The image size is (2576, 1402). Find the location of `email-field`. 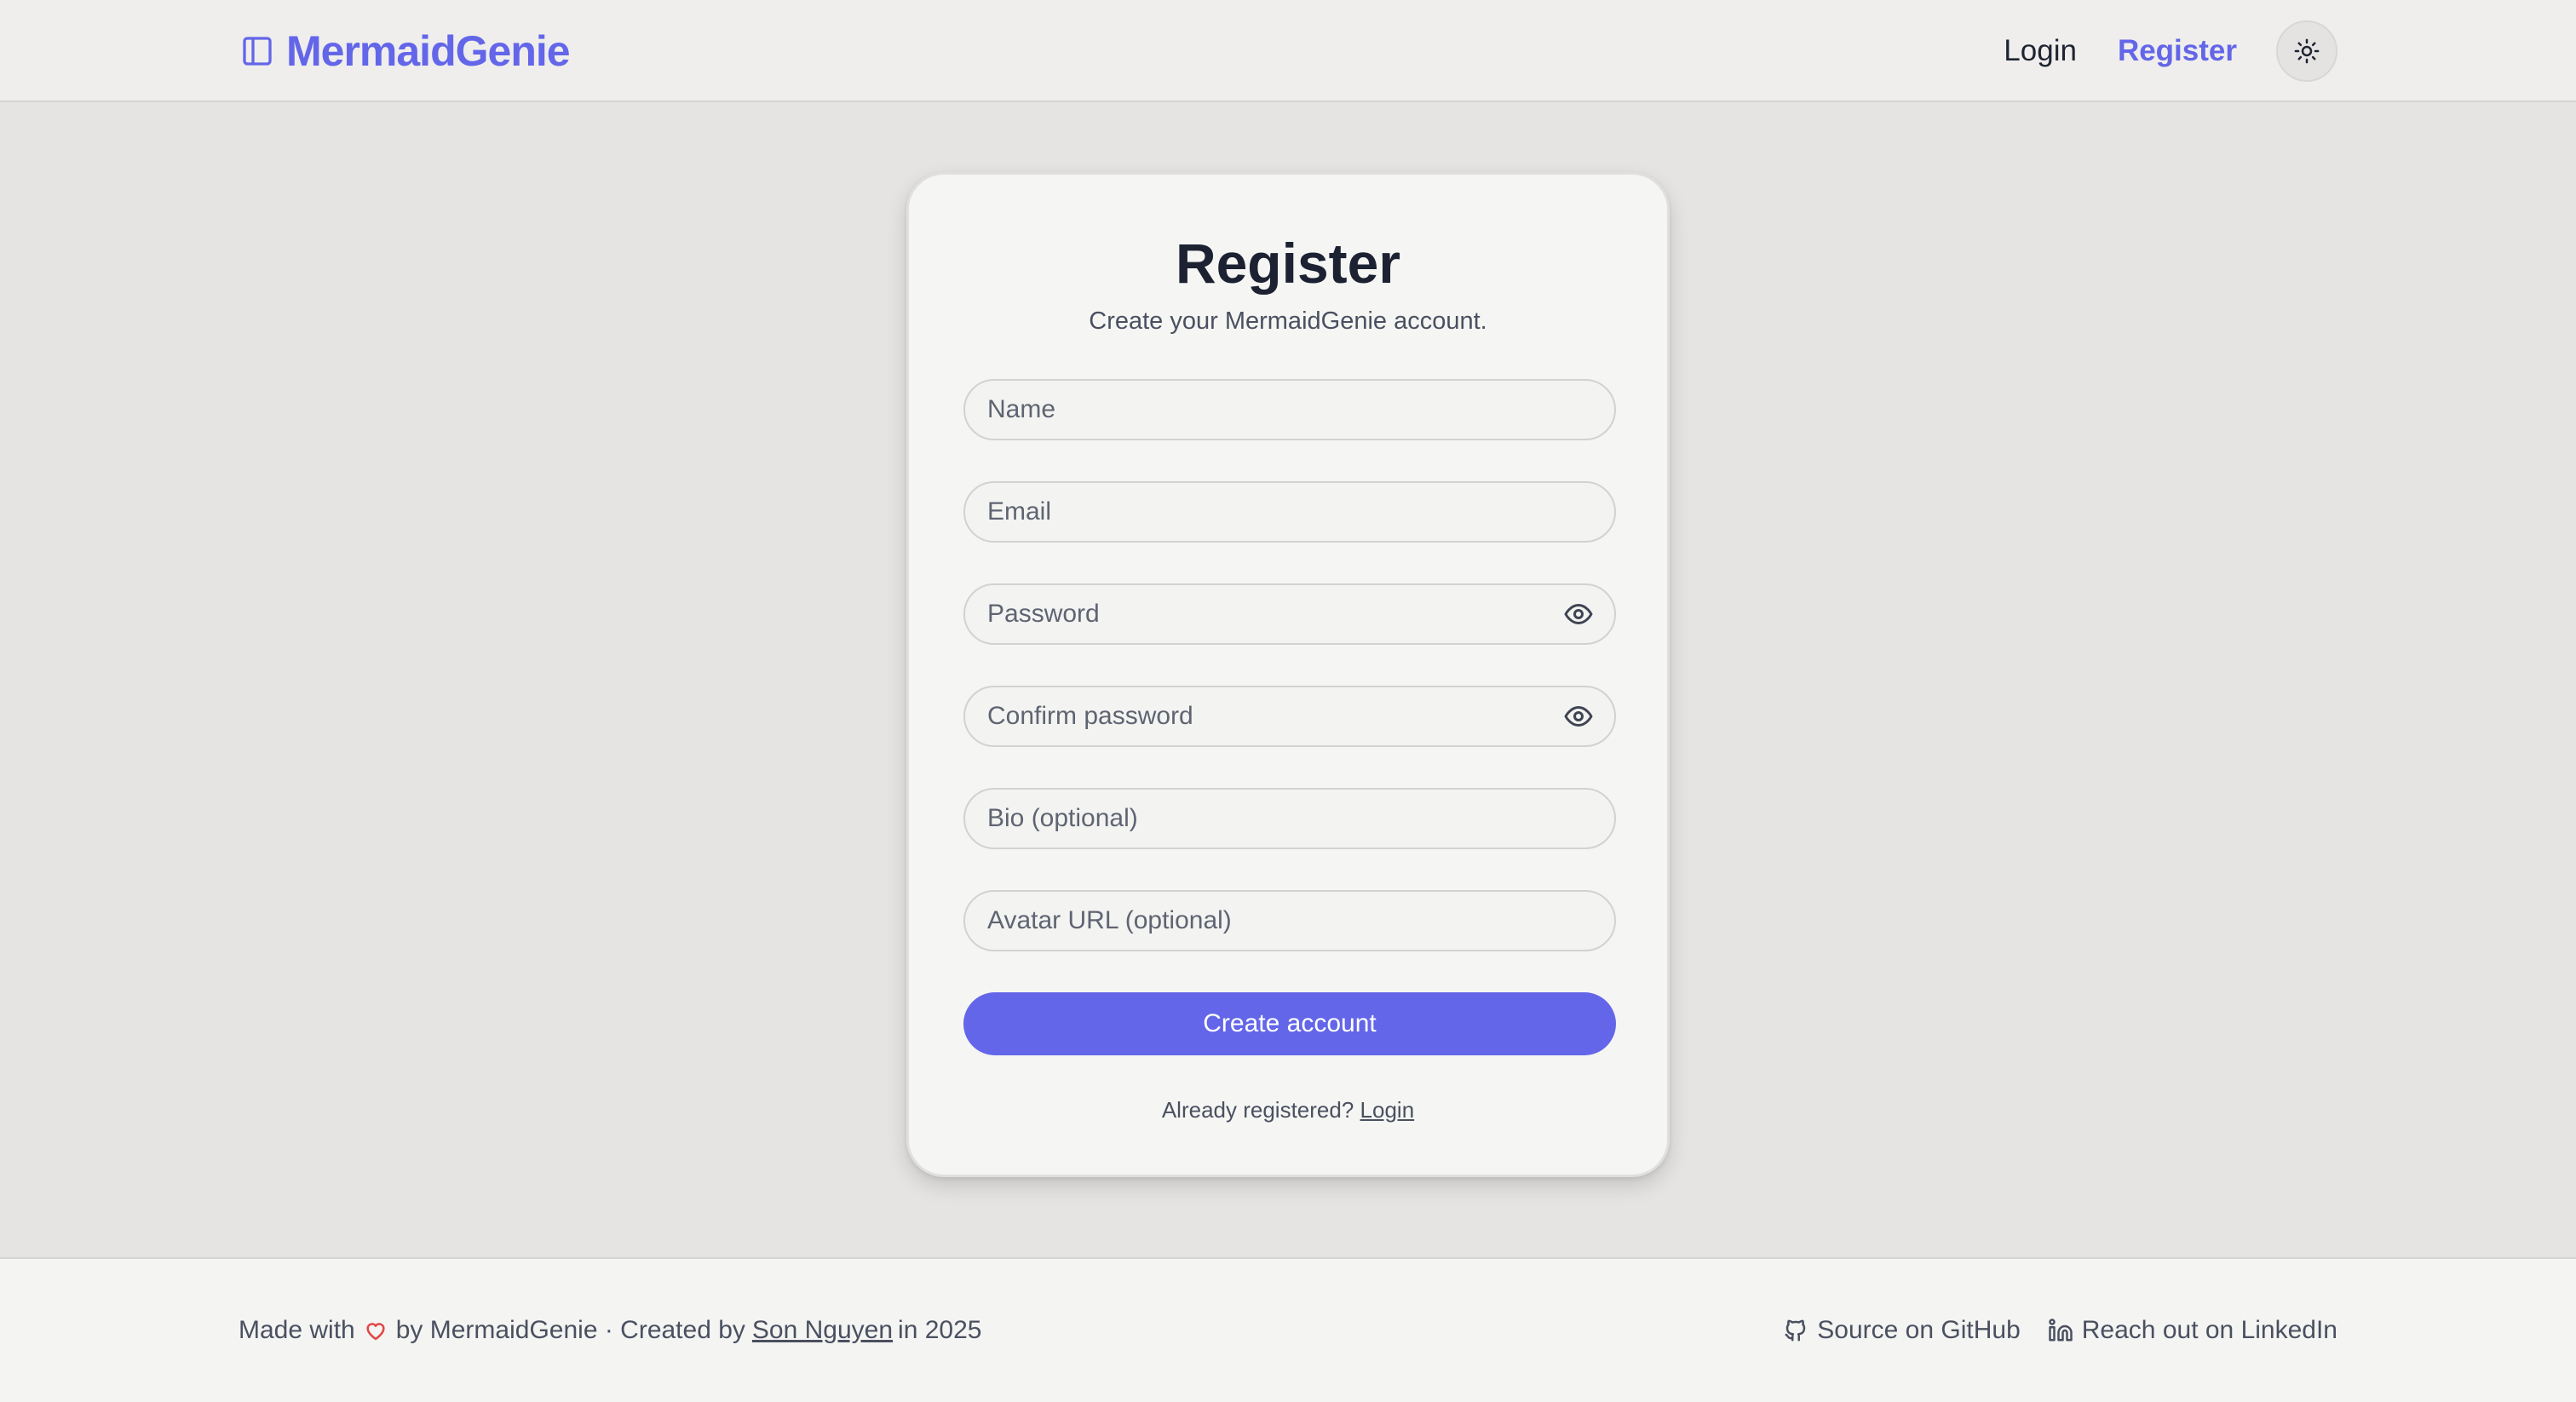

email-field is located at coordinates (1289, 512).